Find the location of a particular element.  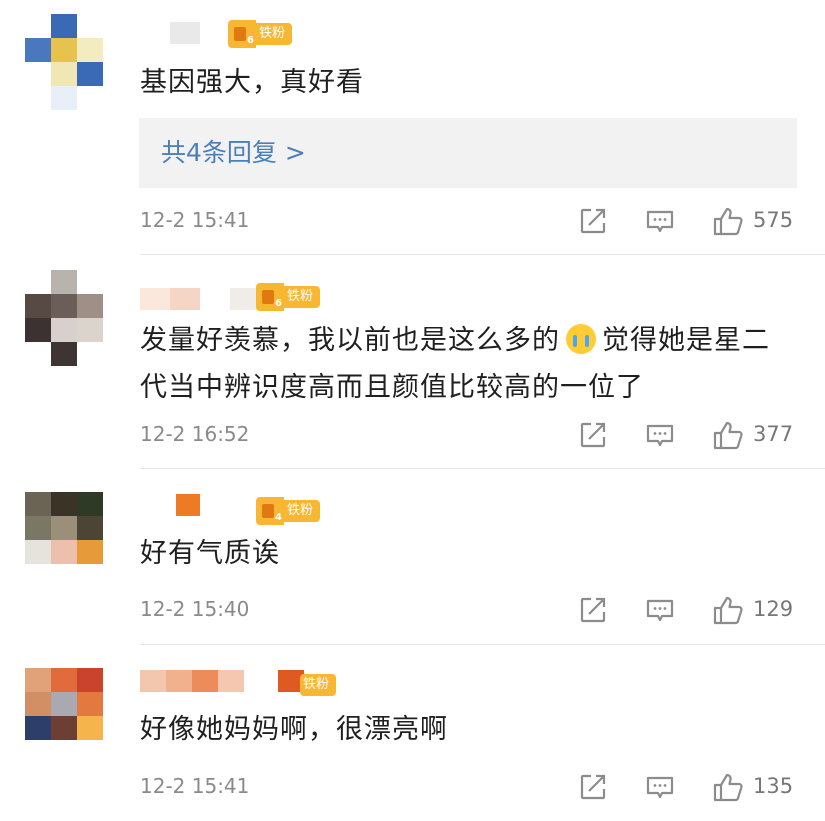

view-replies-link: 共4条回复 > is located at coordinates (468, 153).